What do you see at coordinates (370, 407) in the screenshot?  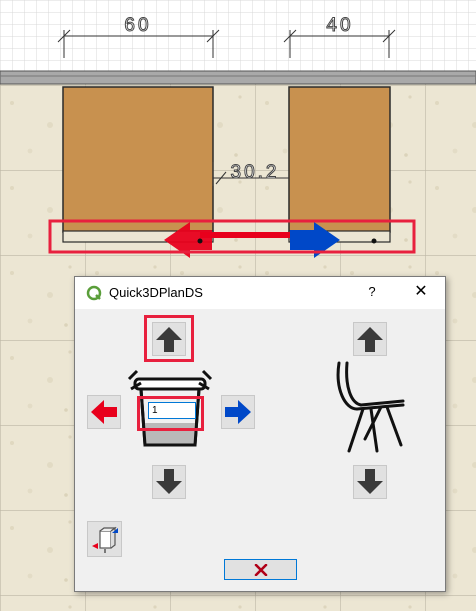 I see `chair-icon` at bounding box center [370, 407].